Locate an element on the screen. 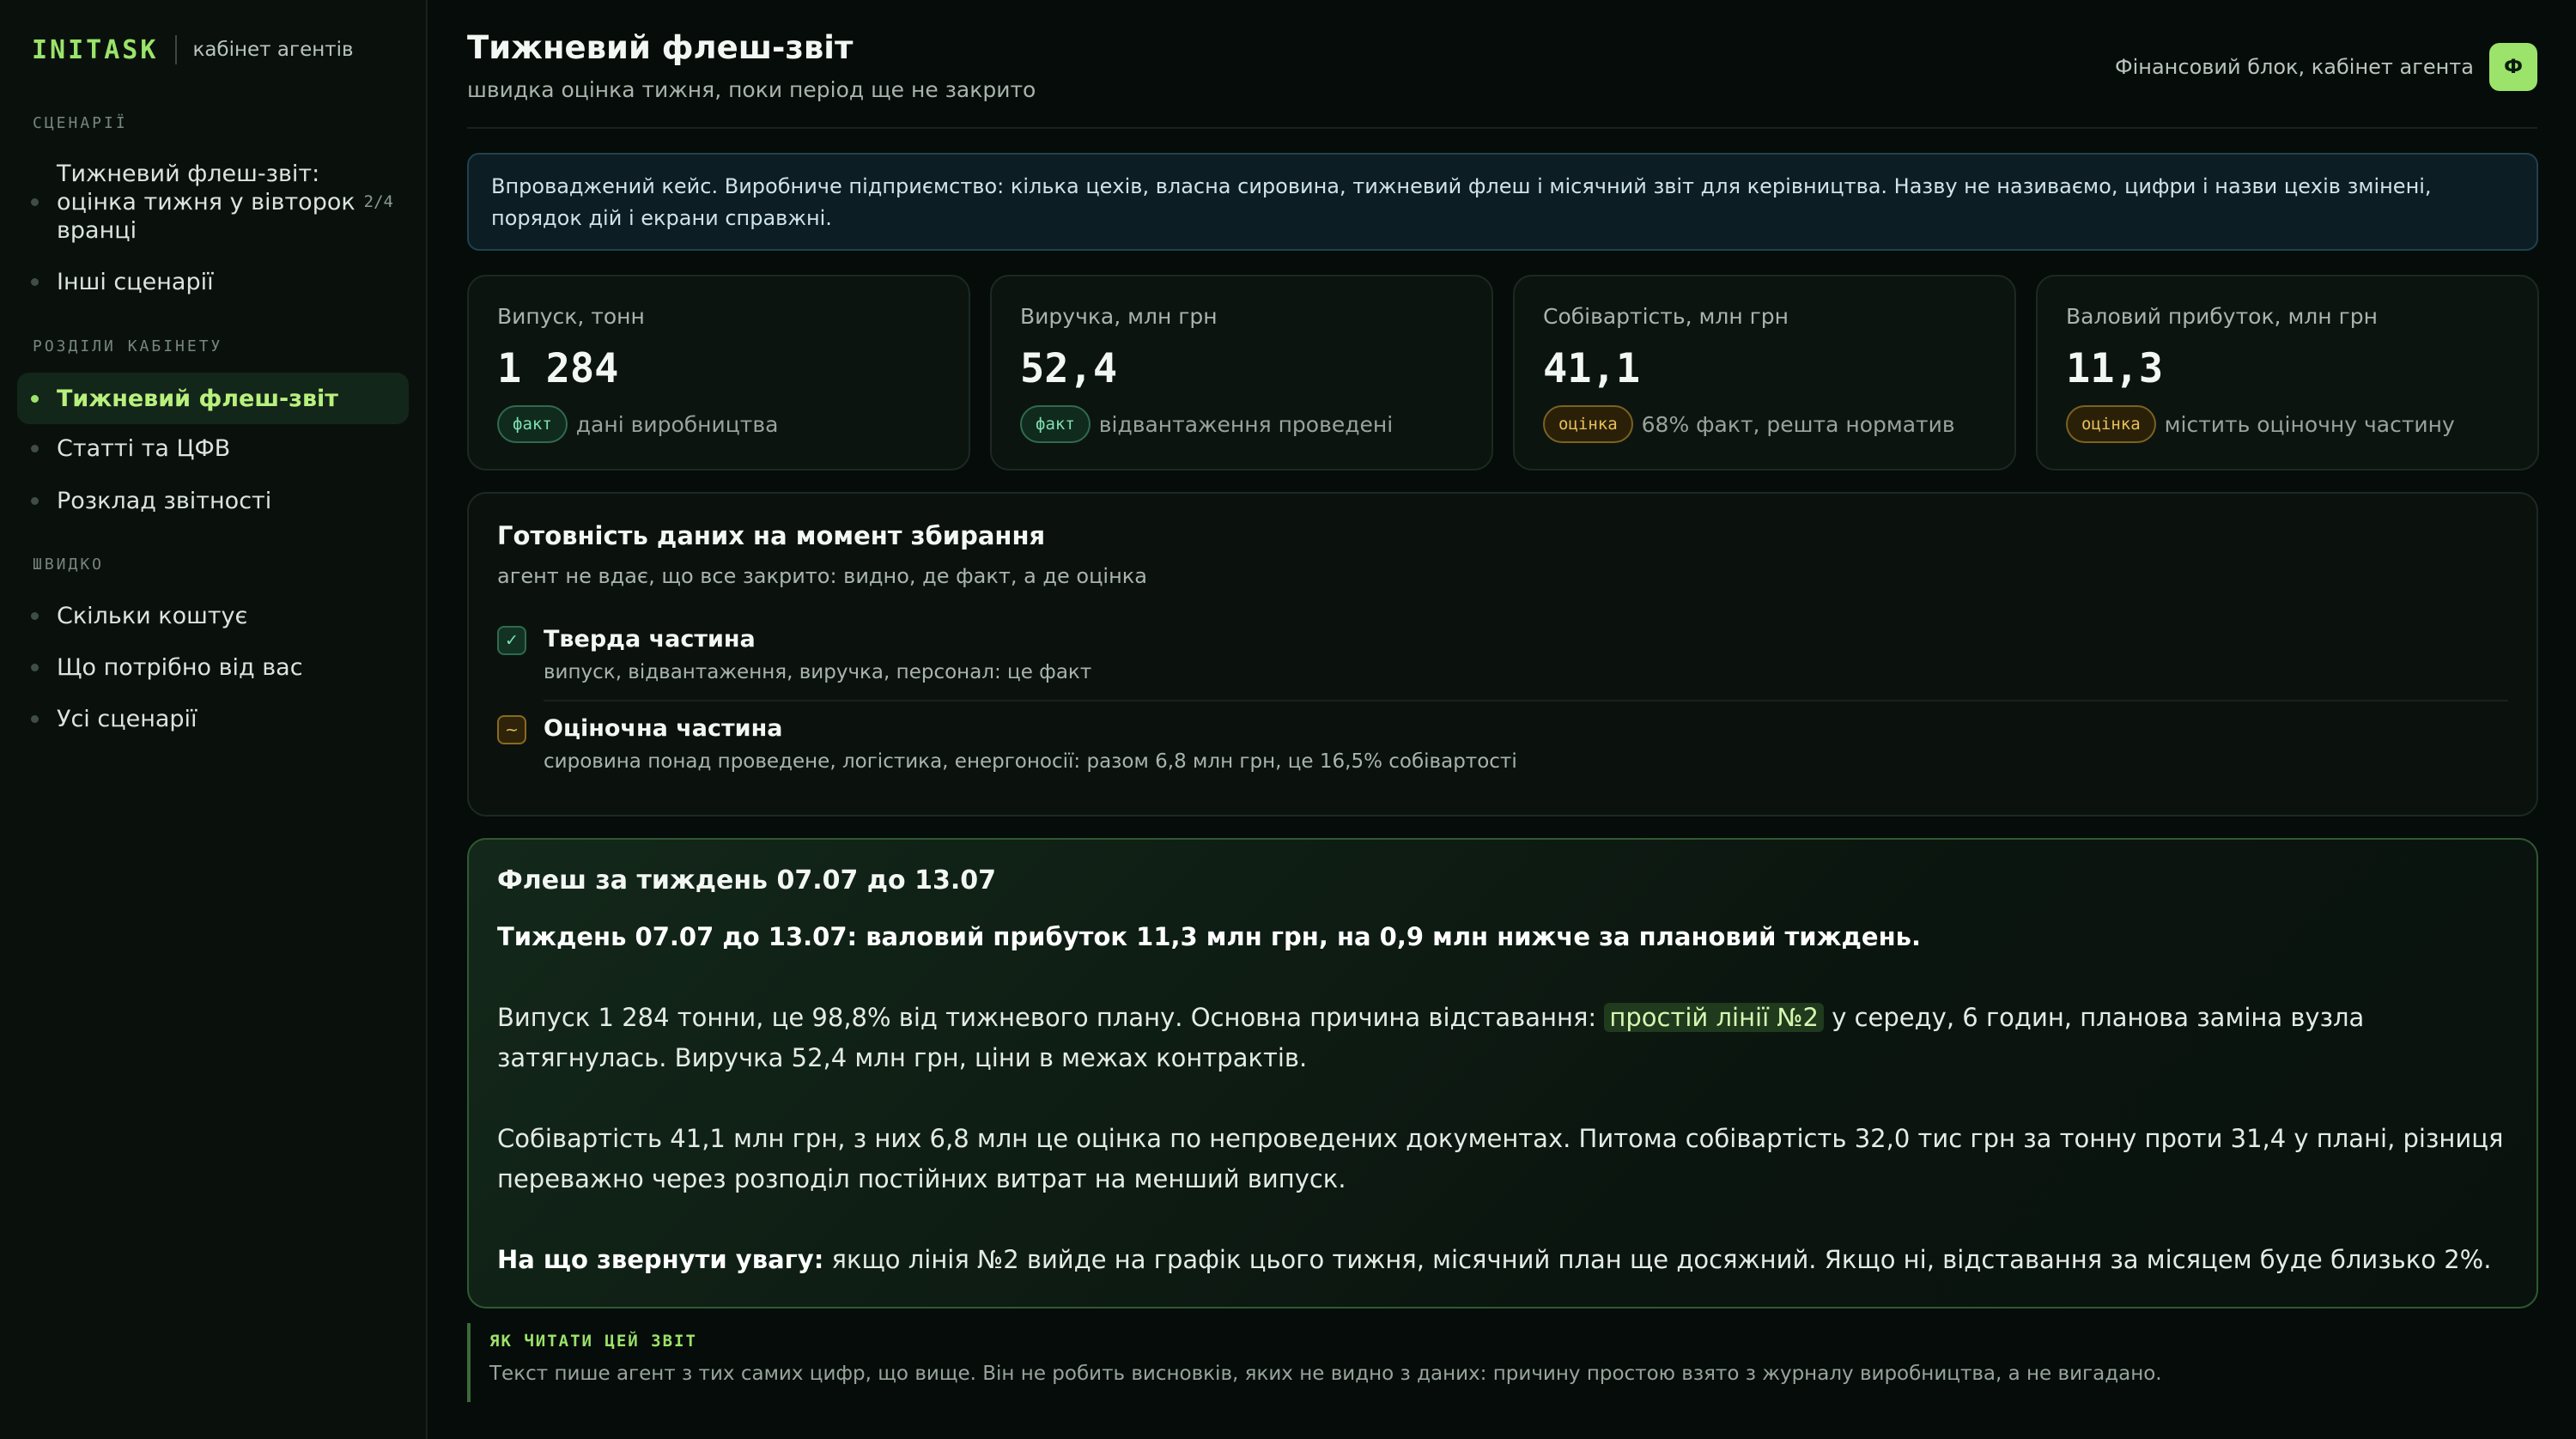 Image resolution: width=2576 pixels, height=1439 pixels. metric-label: Собівартість, млн грн is located at coordinates (1666, 316).